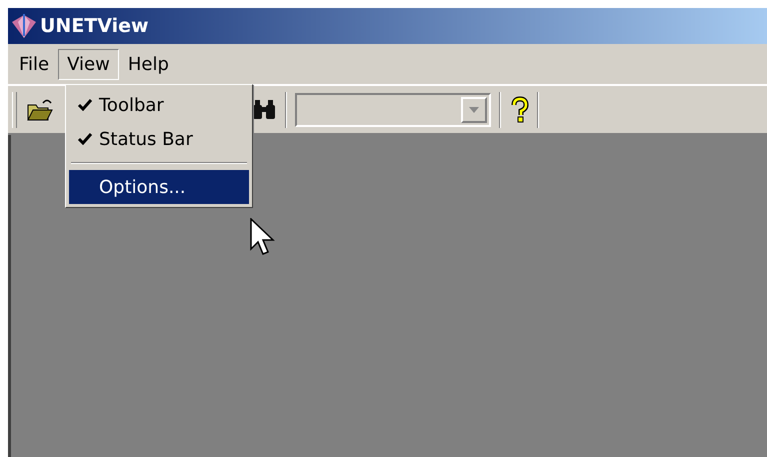 Image resolution: width=767 pixels, height=457 pixels. I want to click on menu-item: Help, so click(148, 64).